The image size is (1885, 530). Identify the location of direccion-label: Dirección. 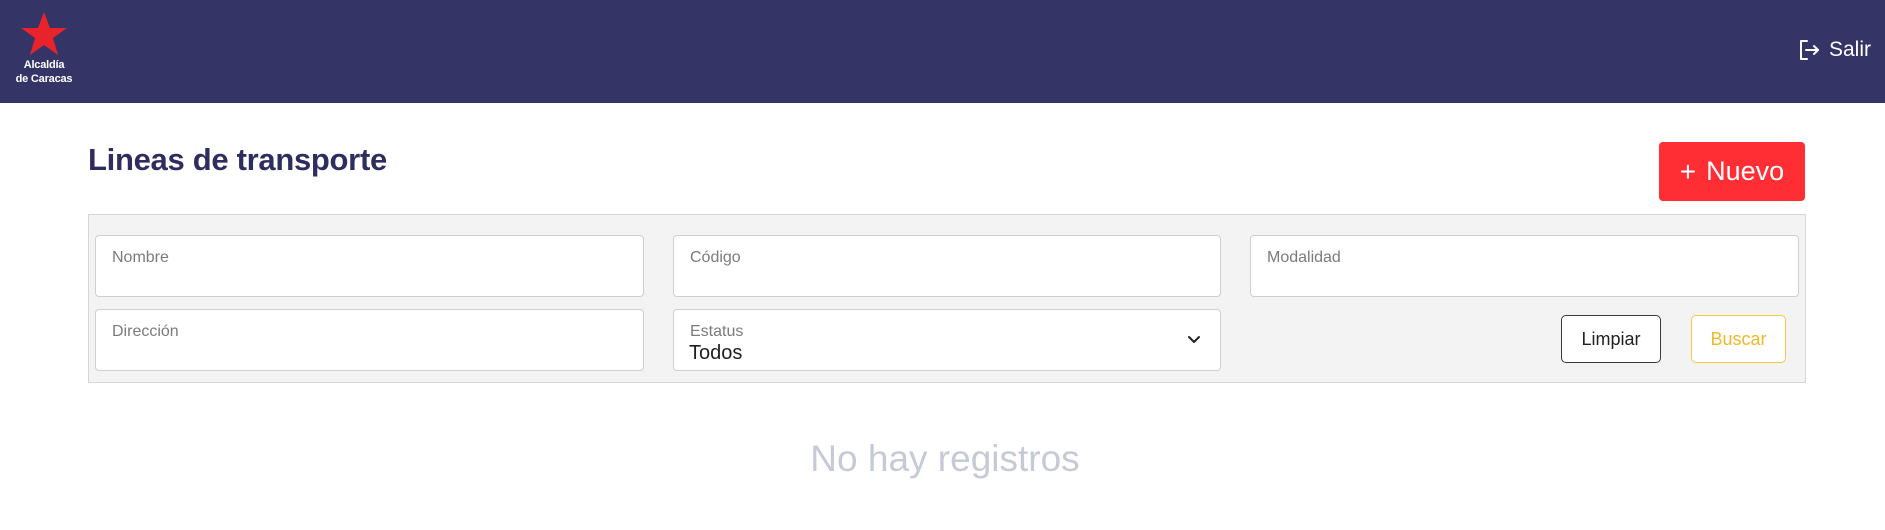
(145, 331).